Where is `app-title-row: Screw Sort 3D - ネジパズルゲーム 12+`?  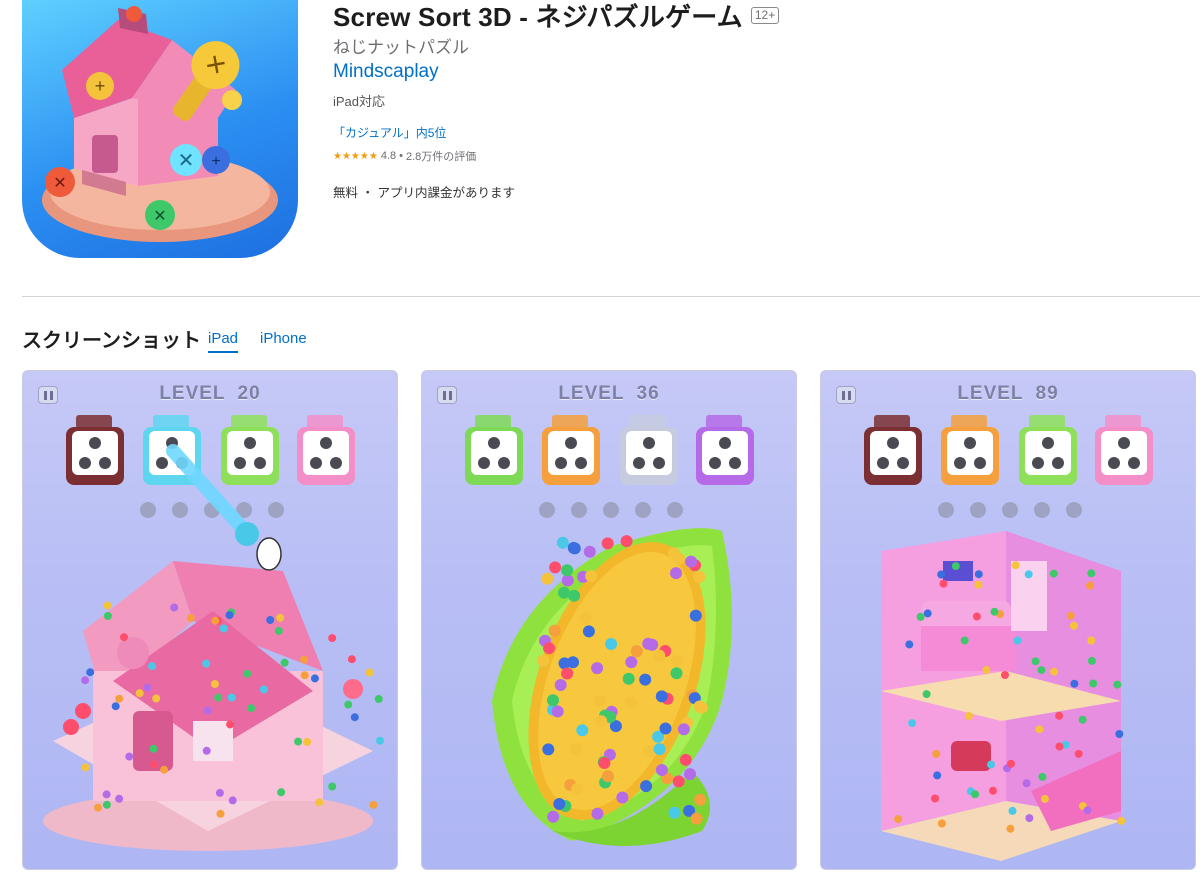
app-title-row: Screw Sort 3D - ネジパズルゲーム 12+ is located at coordinates (556, 16).